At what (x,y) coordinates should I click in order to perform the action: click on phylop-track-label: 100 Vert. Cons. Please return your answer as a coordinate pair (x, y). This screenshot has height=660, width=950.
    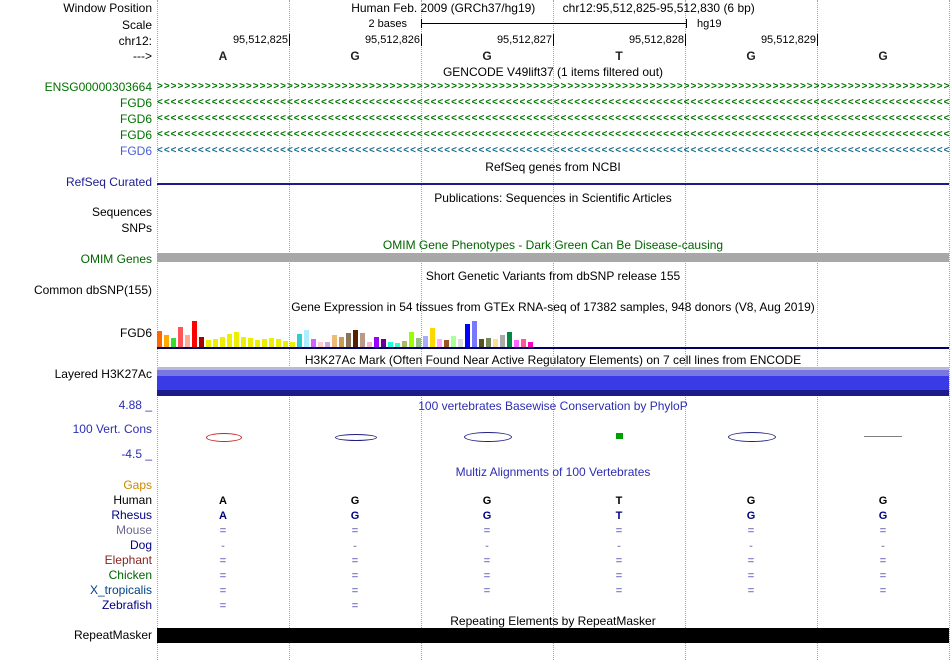
    Looking at the image, I should click on (112, 429).